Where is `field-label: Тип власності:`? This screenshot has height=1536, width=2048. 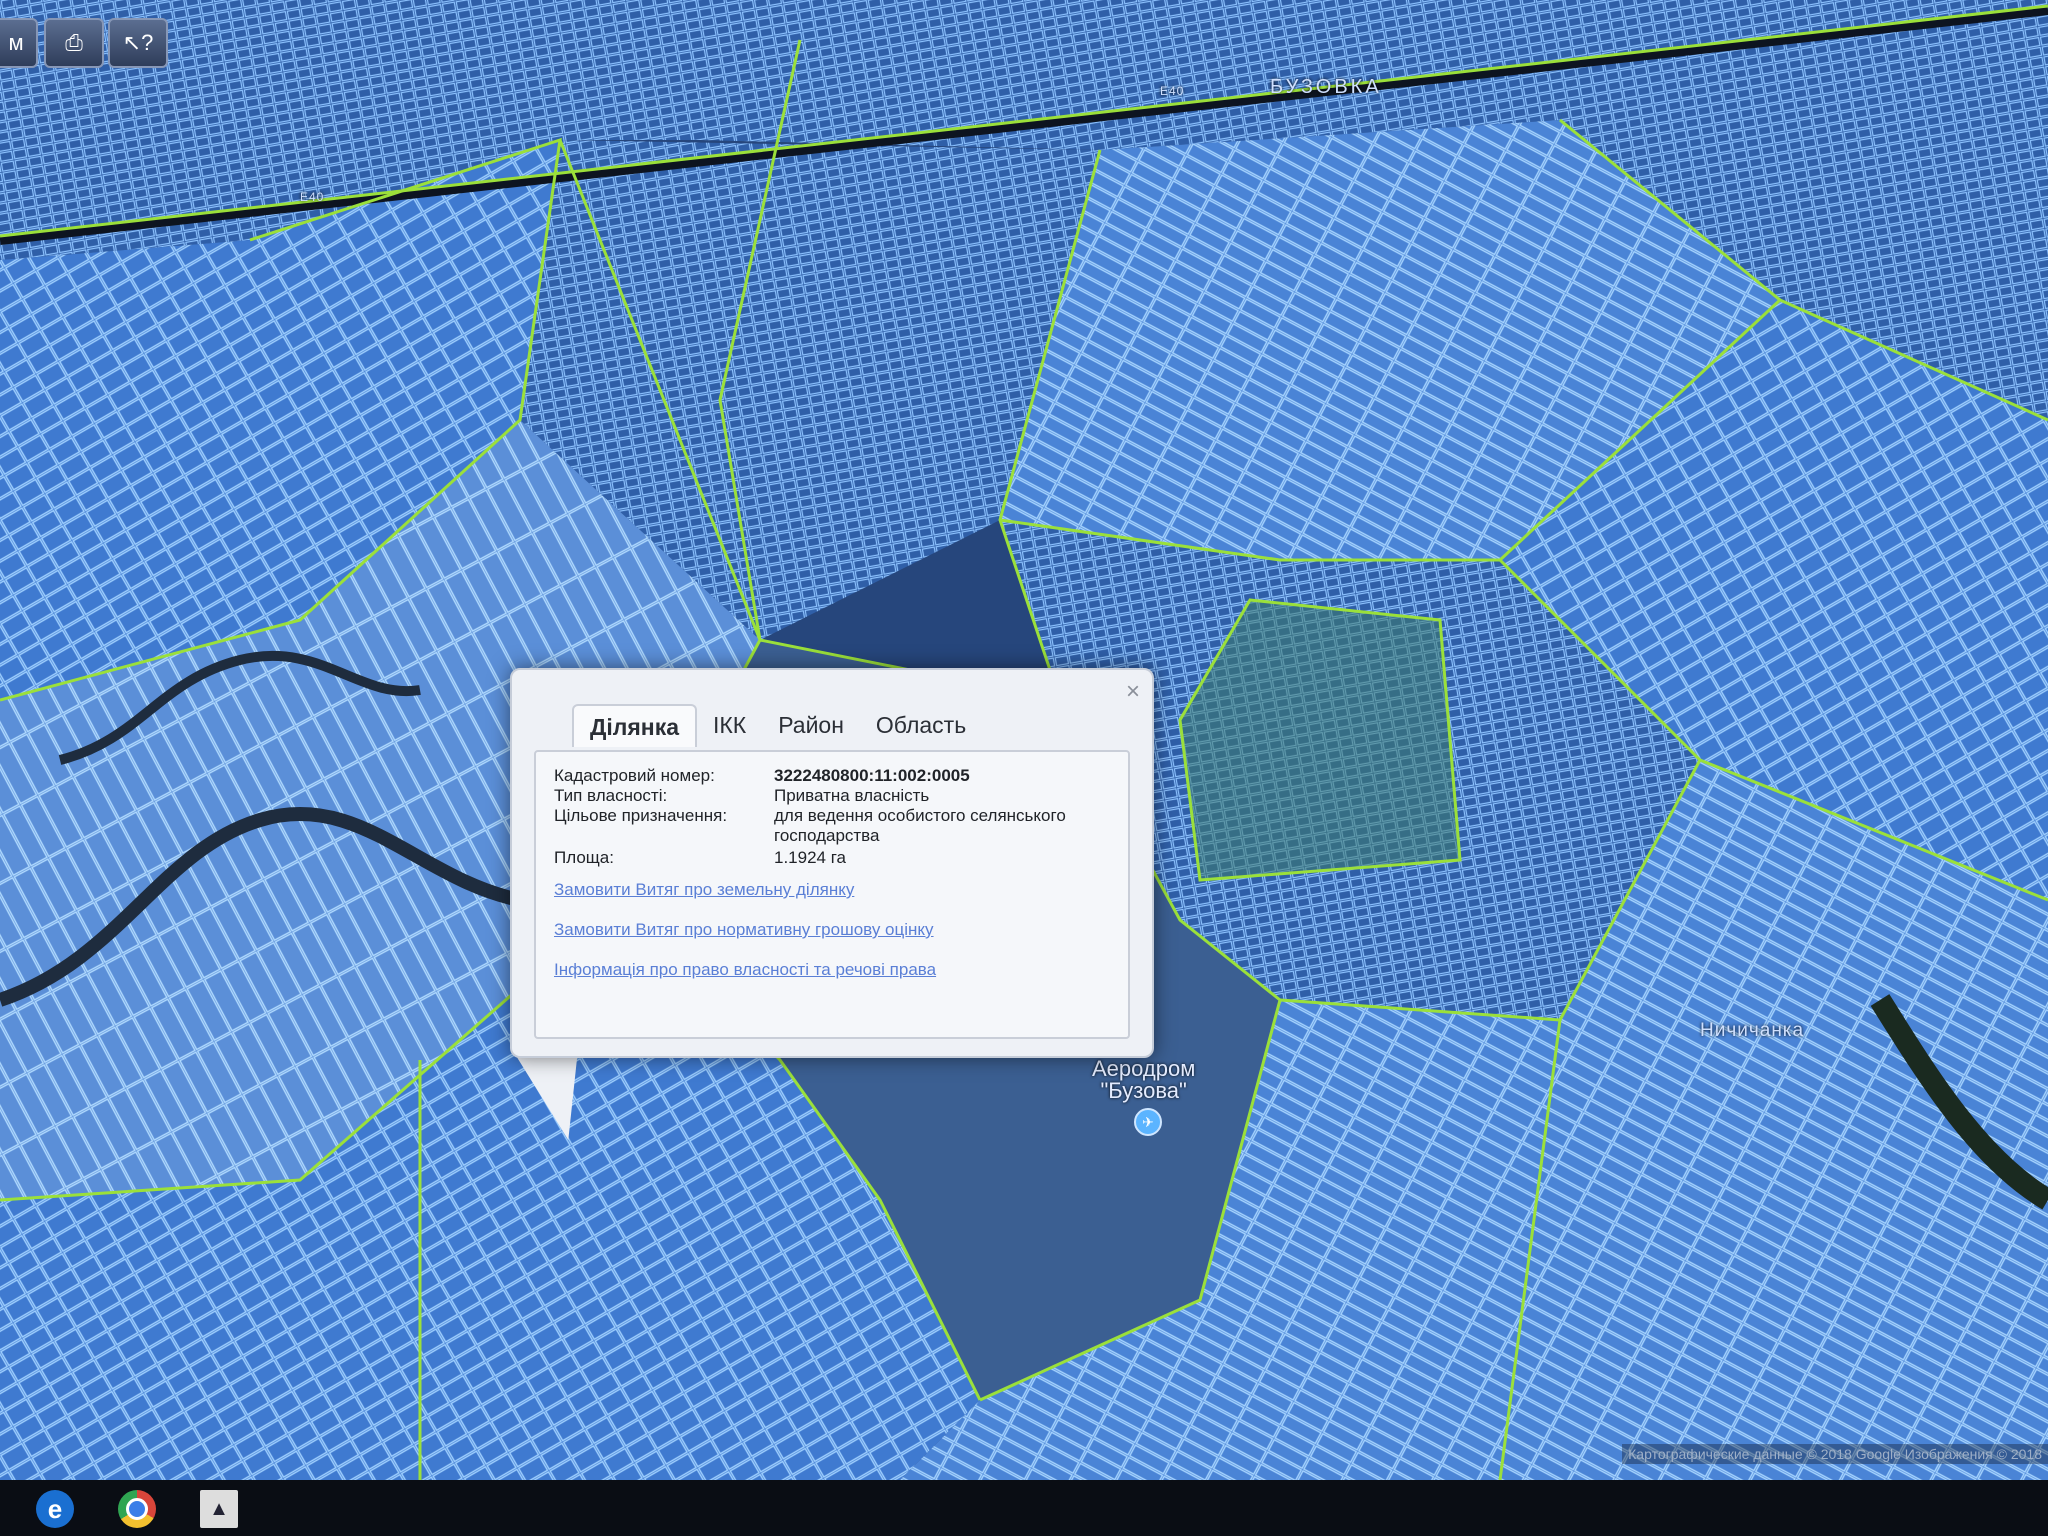
field-label: Тип власності: is located at coordinates (611, 795).